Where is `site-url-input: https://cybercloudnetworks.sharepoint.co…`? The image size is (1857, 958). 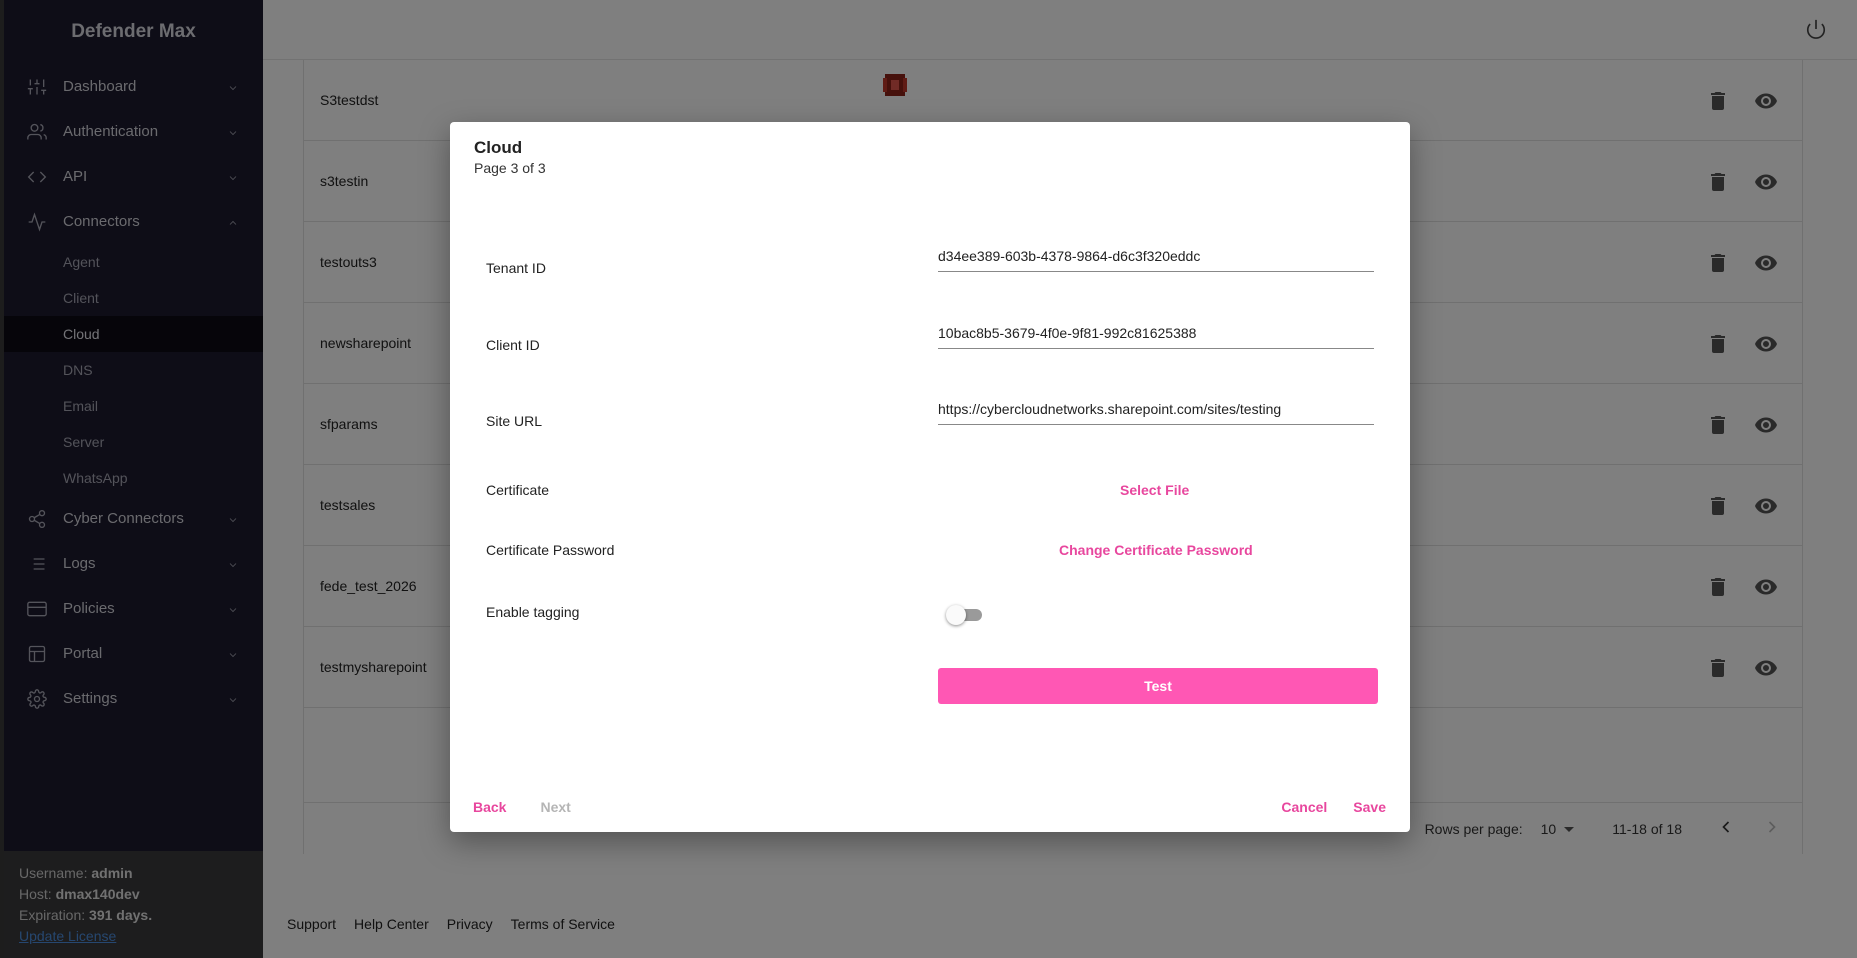 site-url-input: https://cybercloudnetworks.sharepoint.co… is located at coordinates (1156, 410).